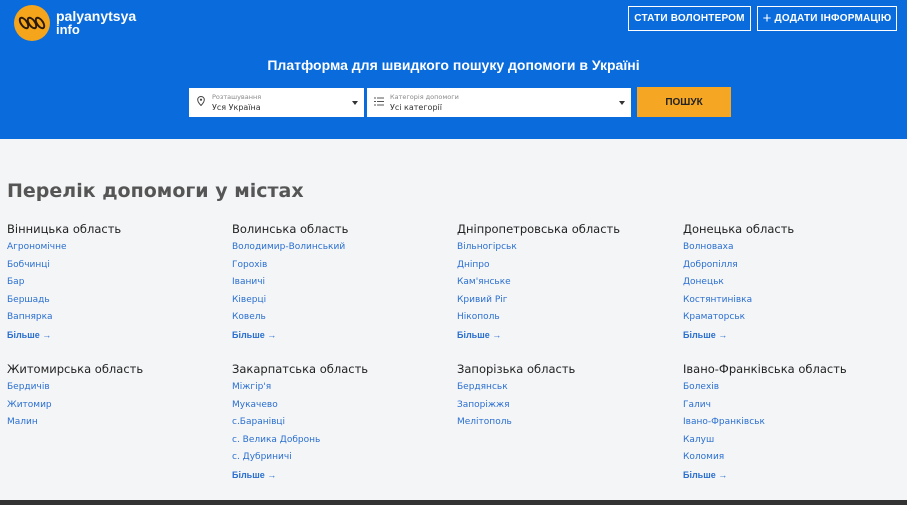 The image size is (907, 505). I want to click on city-link: с. Дубриничі, so click(342, 460).